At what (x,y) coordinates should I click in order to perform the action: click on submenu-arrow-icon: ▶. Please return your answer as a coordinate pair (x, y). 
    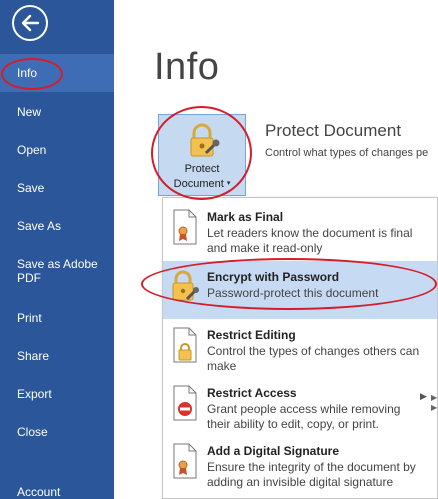
    Looking at the image, I should click on (423, 396).